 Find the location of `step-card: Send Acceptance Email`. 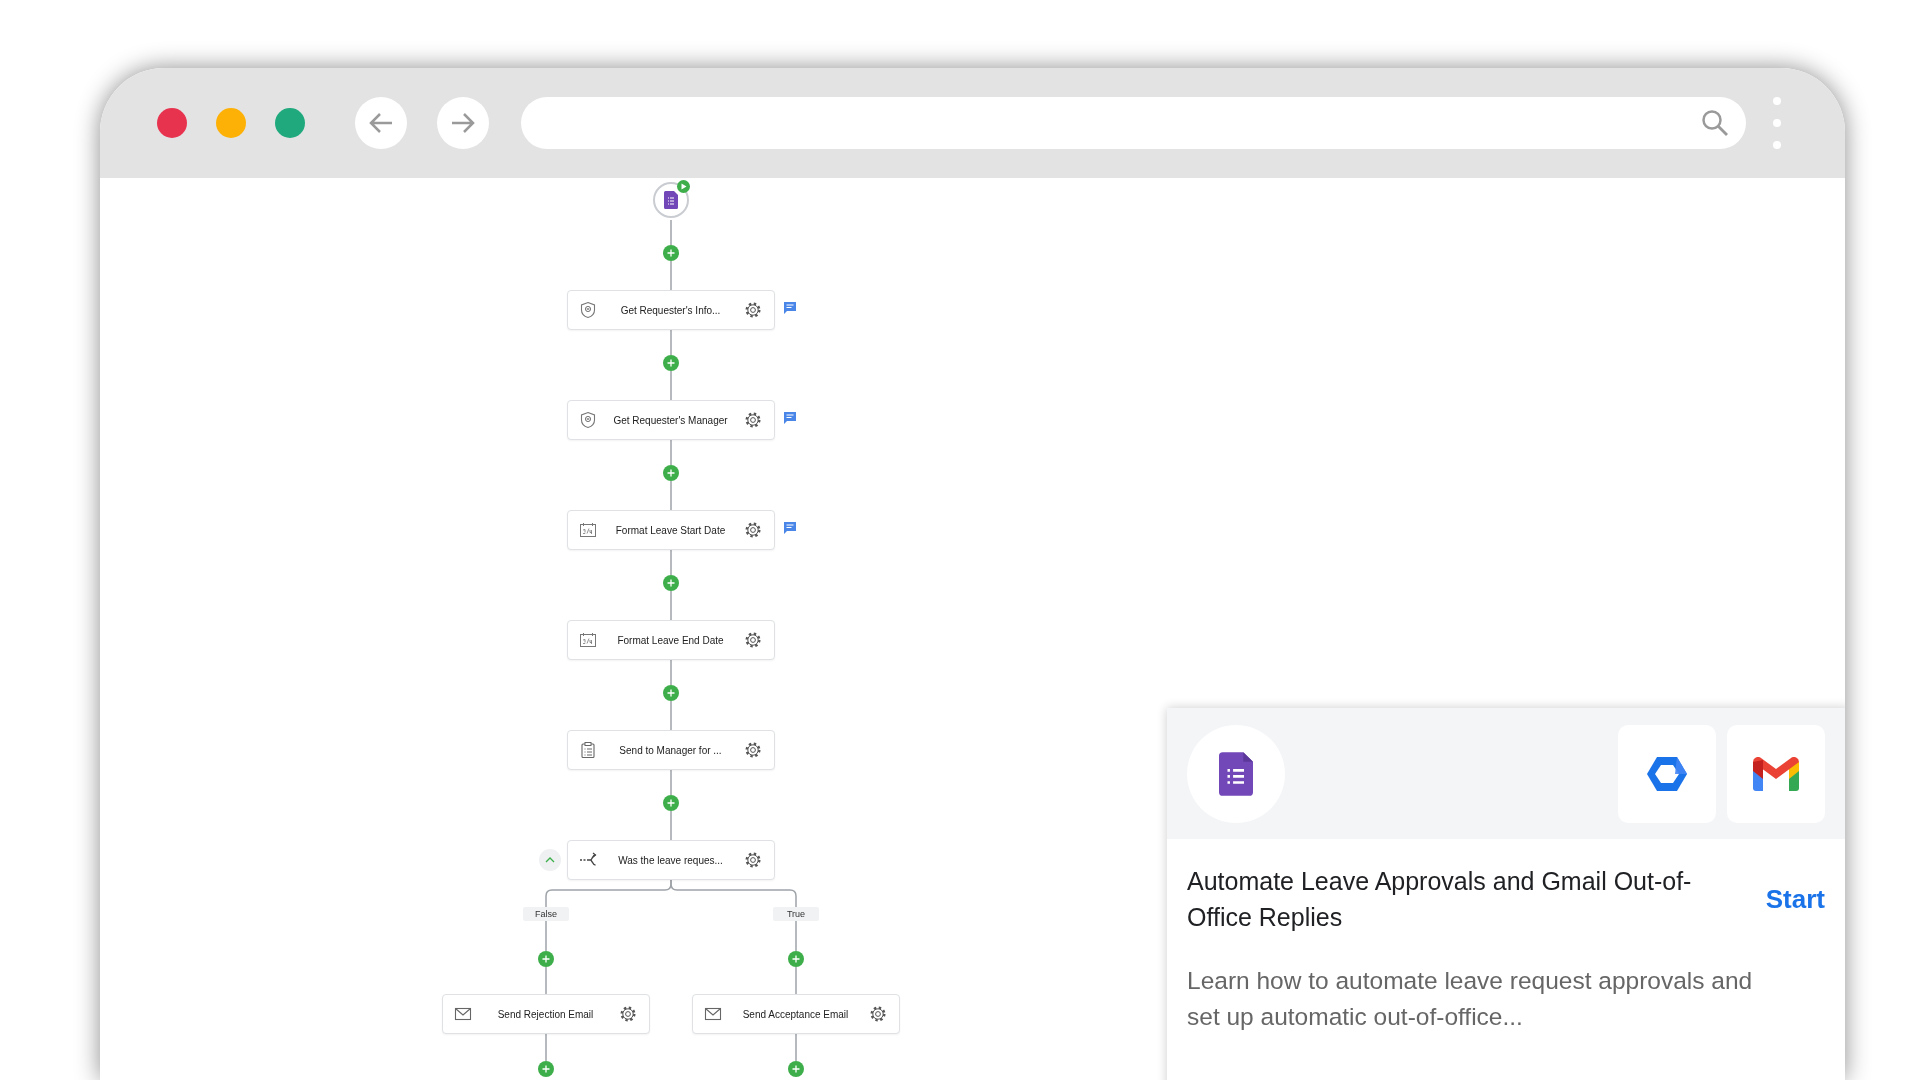

step-card: Send Acceptance Email is located at coordinates (796, 1014).